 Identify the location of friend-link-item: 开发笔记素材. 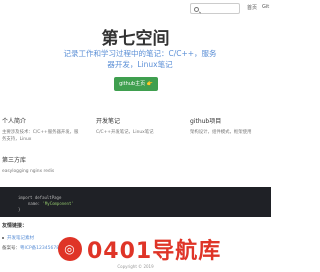
(18, 238).